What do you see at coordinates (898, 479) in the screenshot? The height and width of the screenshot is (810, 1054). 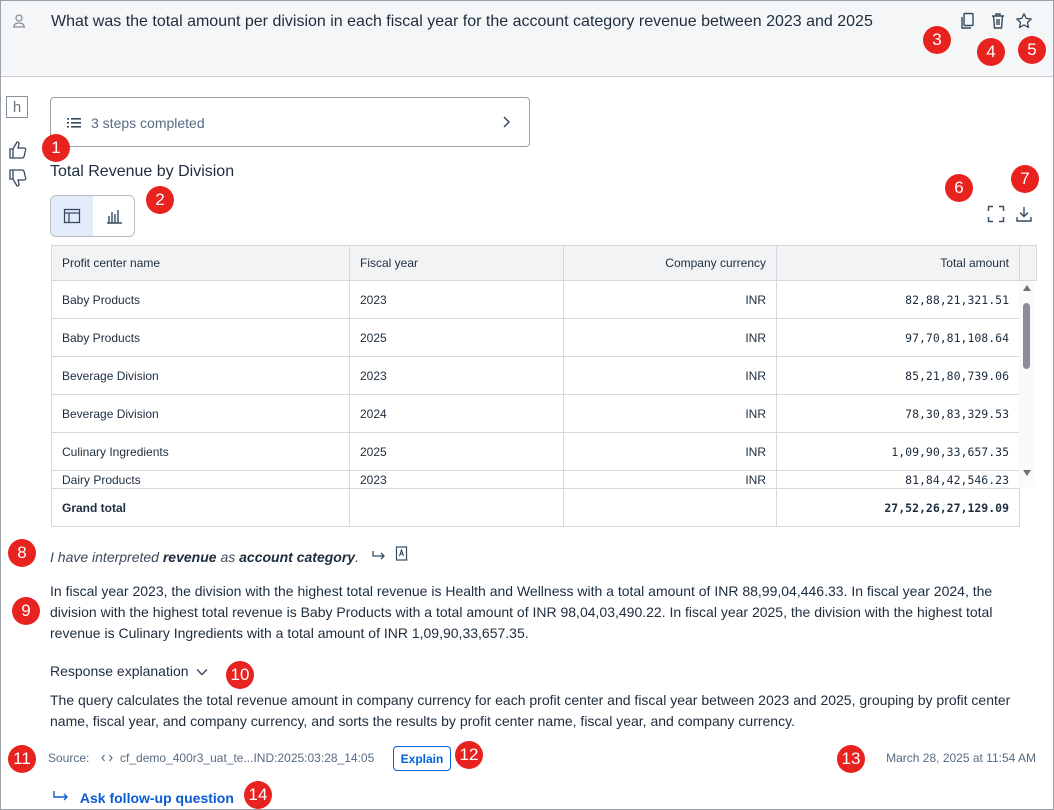 I see `cell: 81,84,42,546.23` at bounding box center [898, 479].